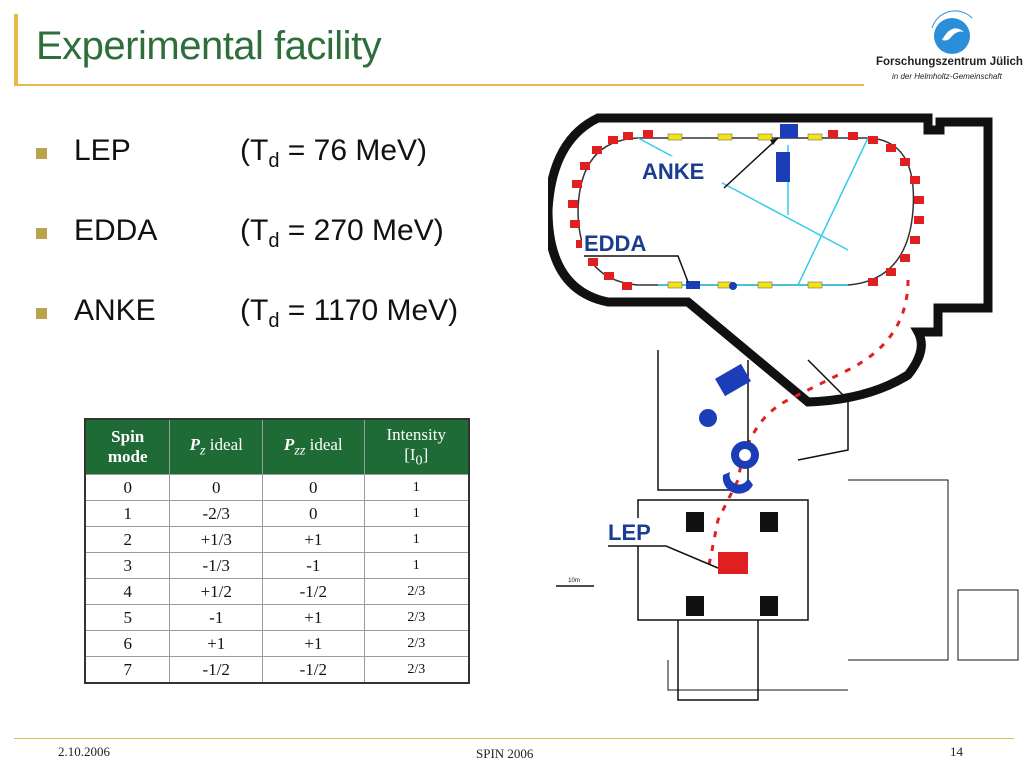 This screenshot has height=768, width=1024. What do you see at coordinates (629, 532) in the screenshot?
I see `svg-text: LEP` at bounding box center [629, 532].